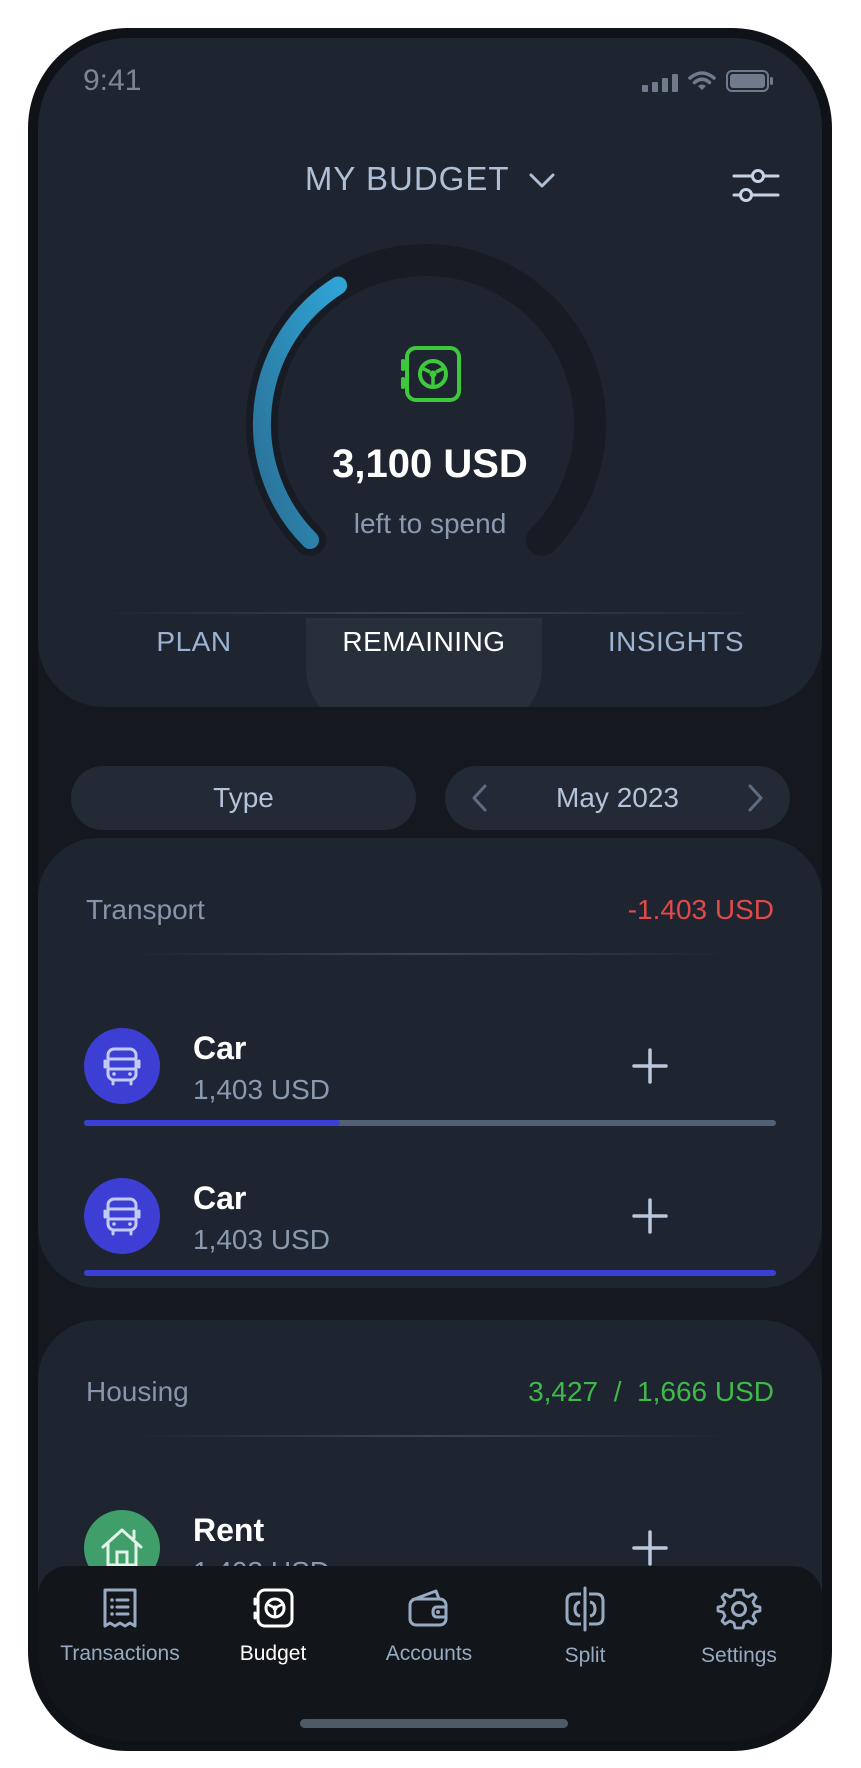 This screenshot has width=861, height=1768. What do you see at coordinates (676, 651) in the screenshot?
I see `tab-insights: INSIGHTS` at bounding box center [676, 651].